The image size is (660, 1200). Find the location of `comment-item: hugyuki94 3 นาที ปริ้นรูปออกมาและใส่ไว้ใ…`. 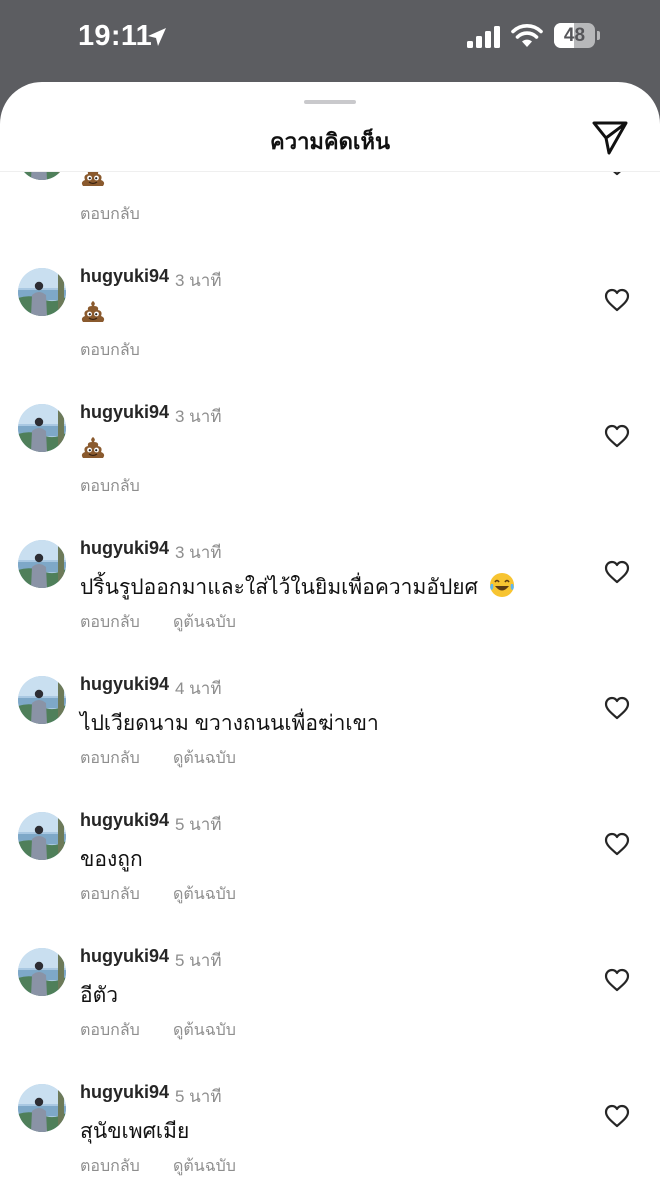

comment-item: hugyuki94 3 นาที ปริ้นรูปออกมาและใส่ไว้ใ… is located at coordinates (330, 606).